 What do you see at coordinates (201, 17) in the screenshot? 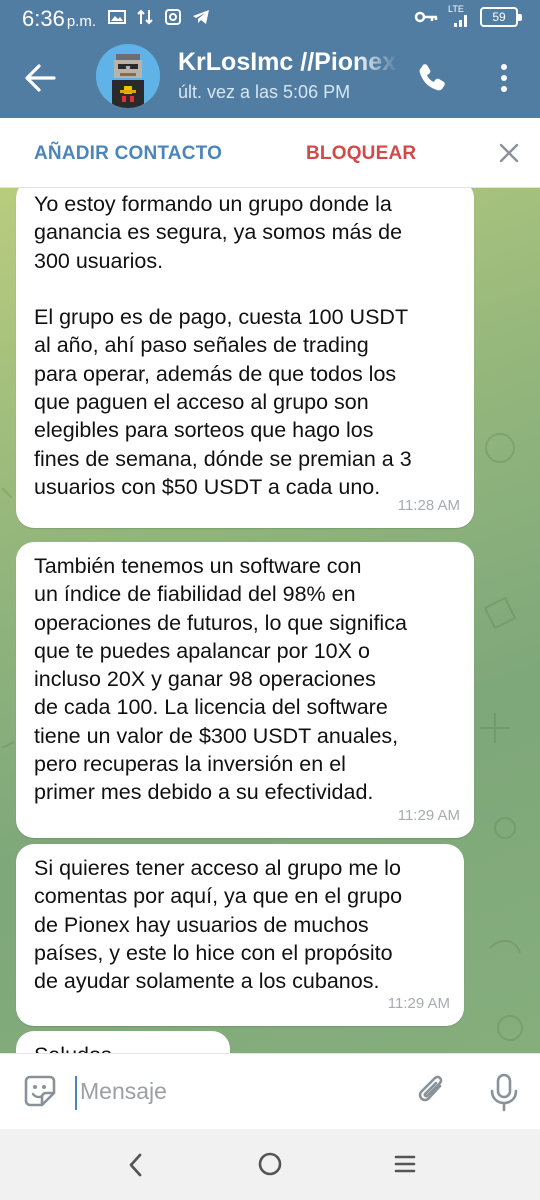
I see `telegram-icon` at bounding box center [201, 17].